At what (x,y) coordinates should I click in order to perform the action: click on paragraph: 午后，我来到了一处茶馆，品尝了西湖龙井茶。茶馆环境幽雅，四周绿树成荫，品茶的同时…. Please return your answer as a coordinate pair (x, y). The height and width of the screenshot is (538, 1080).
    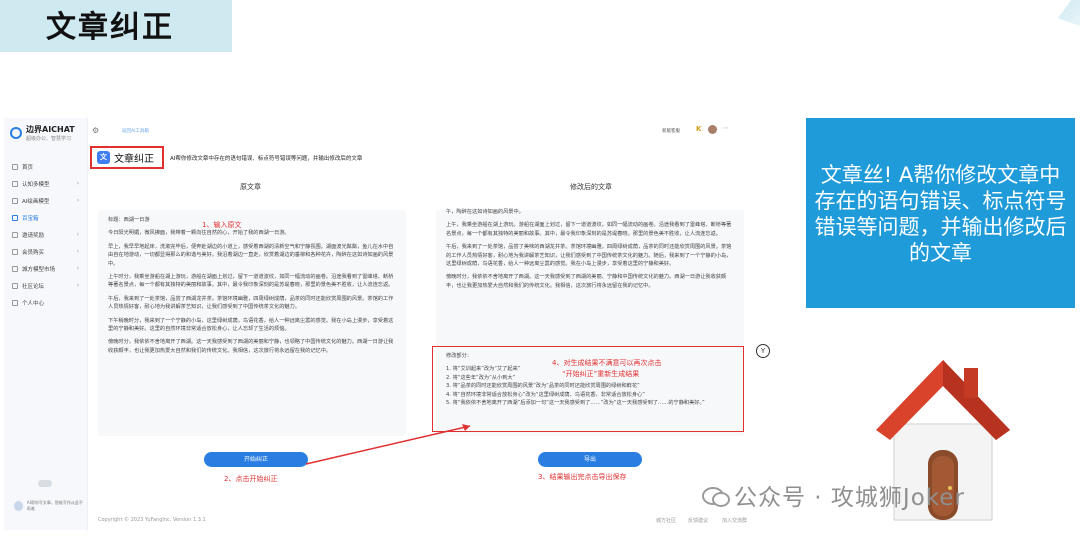
    Looking at the image, I should click on (251, 303).